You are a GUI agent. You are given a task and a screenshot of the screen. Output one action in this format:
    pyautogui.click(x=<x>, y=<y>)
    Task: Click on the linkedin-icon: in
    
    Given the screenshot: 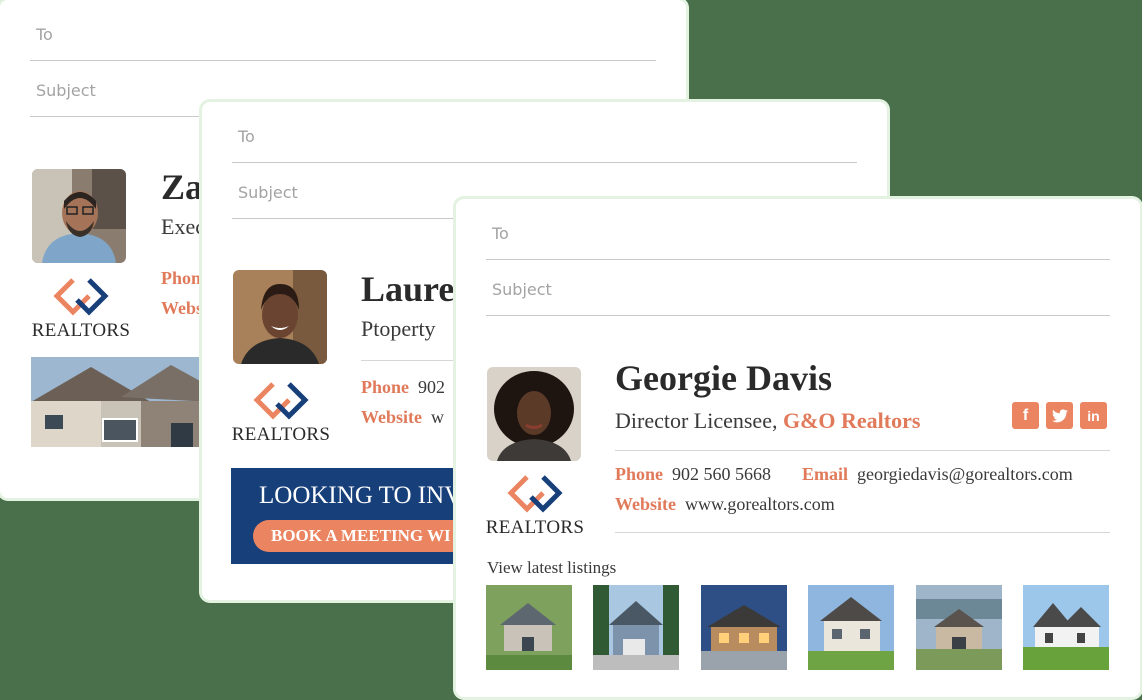 What is the action you would take?
    pyautogui.click(x=1093, y=415)
    